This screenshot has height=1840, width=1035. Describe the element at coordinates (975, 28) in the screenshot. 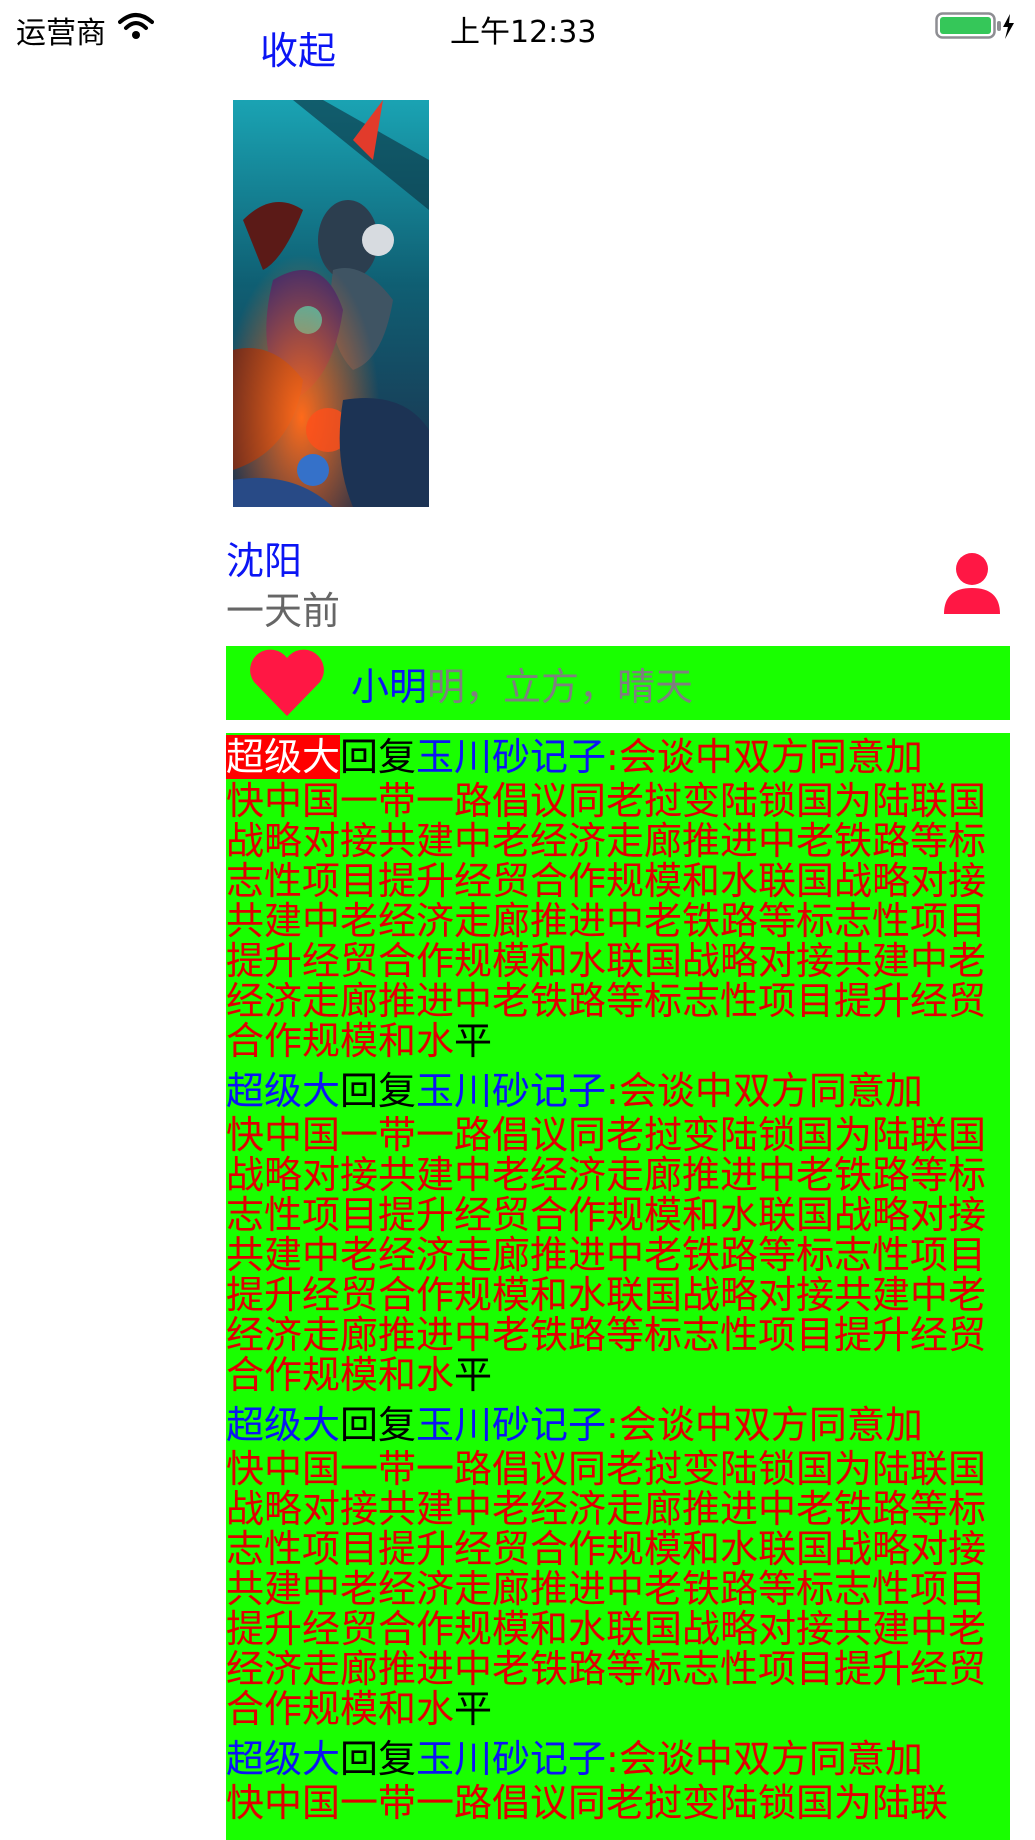

I see `battery-charging-icon` at that location.